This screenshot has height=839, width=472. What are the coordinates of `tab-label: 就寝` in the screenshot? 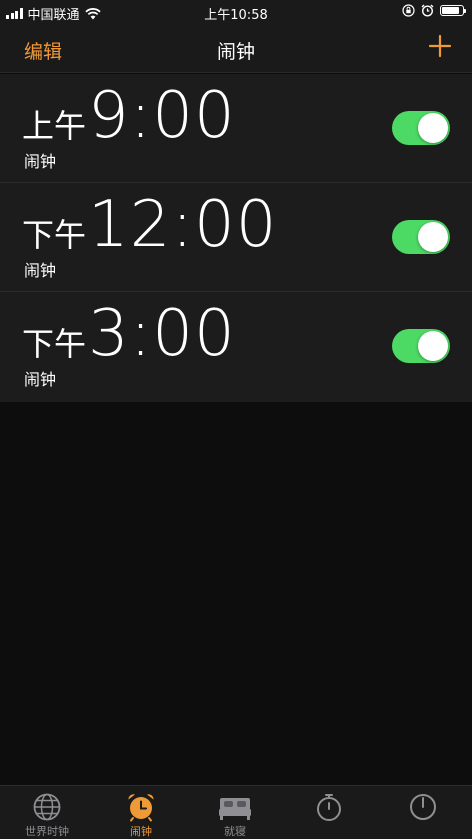 It's located at (235, 831).